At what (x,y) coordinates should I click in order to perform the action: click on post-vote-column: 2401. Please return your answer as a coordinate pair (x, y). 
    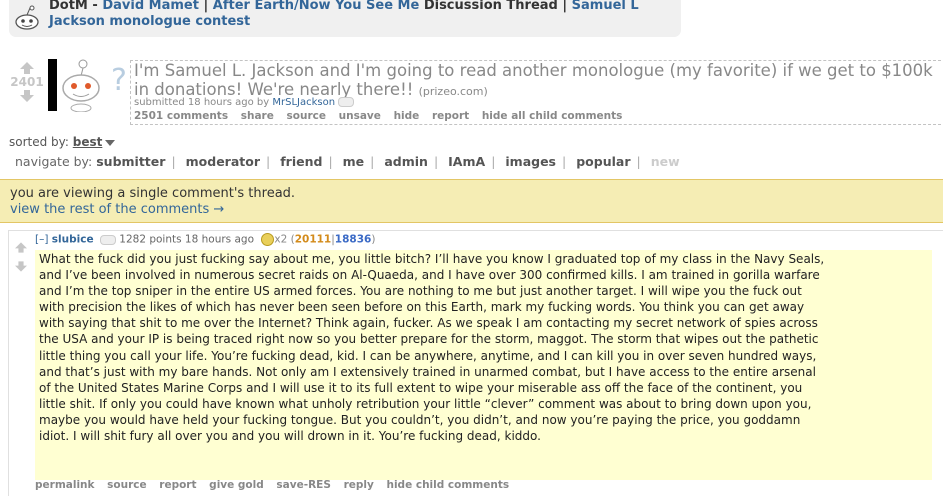
    Looking at the image, I should click on (27, 82).